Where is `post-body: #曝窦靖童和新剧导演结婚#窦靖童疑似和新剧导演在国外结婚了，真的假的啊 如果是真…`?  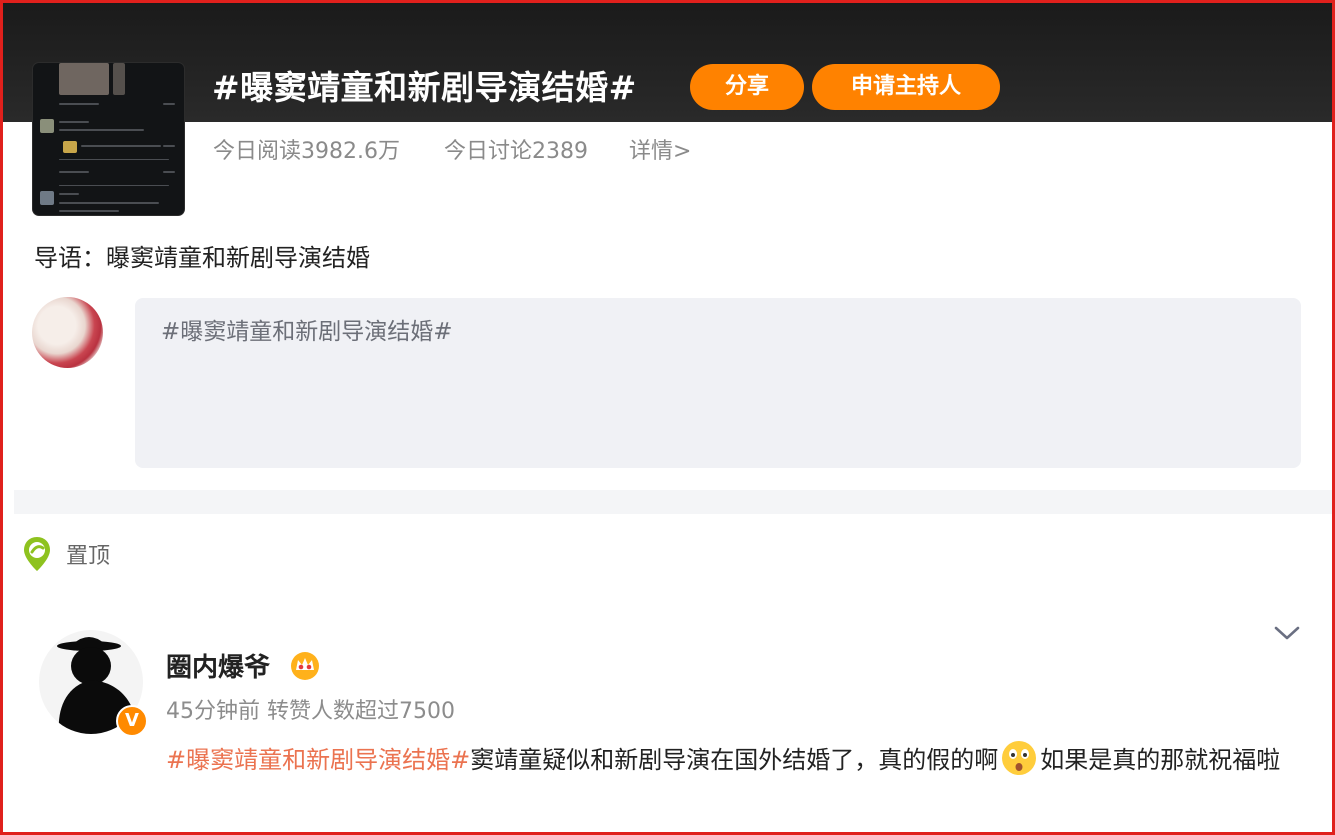
post-body: #曝窦靖童和新剧导演结婚#窦靖童疑似和新剧导演在国外结婚了，真的假的啊 如果是真… is located at coordinates (731, 760).